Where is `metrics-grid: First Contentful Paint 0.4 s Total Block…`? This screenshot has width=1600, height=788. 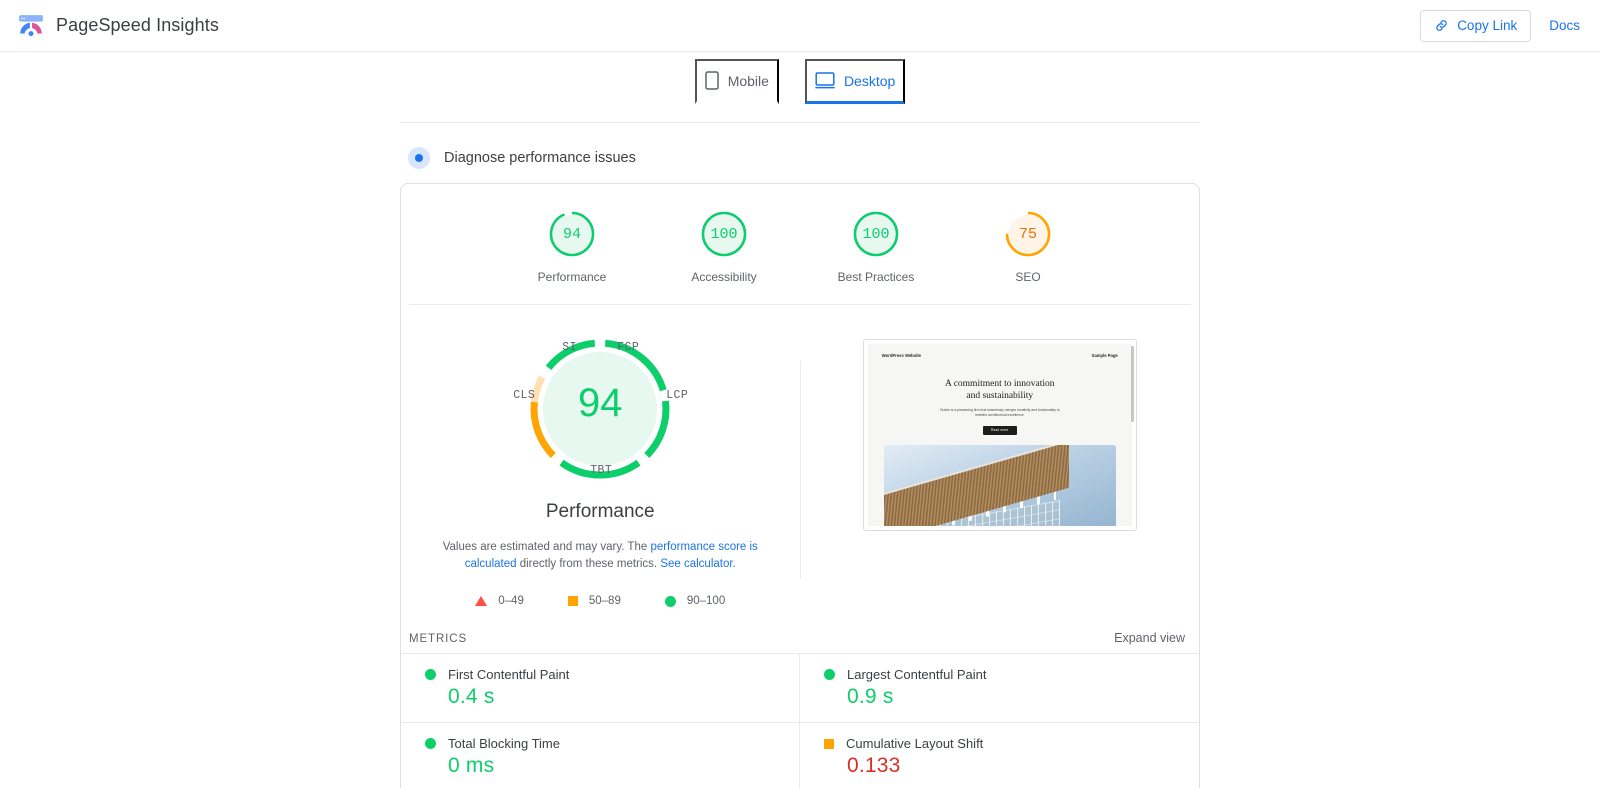 metrics-grid: First Contentful Paint 0.4 s Total Block… is located at coordinates (800, 720).